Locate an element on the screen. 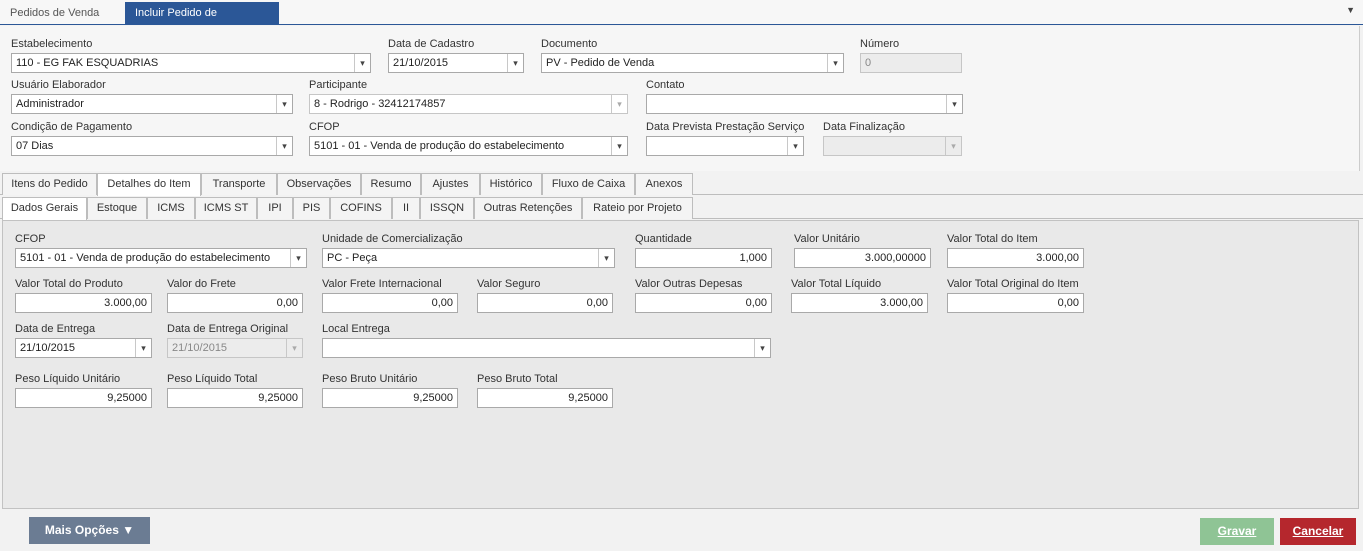 The width and height of the screenshot is (1363, 551). participante-label: Participante is located at coordinates (338, 85).